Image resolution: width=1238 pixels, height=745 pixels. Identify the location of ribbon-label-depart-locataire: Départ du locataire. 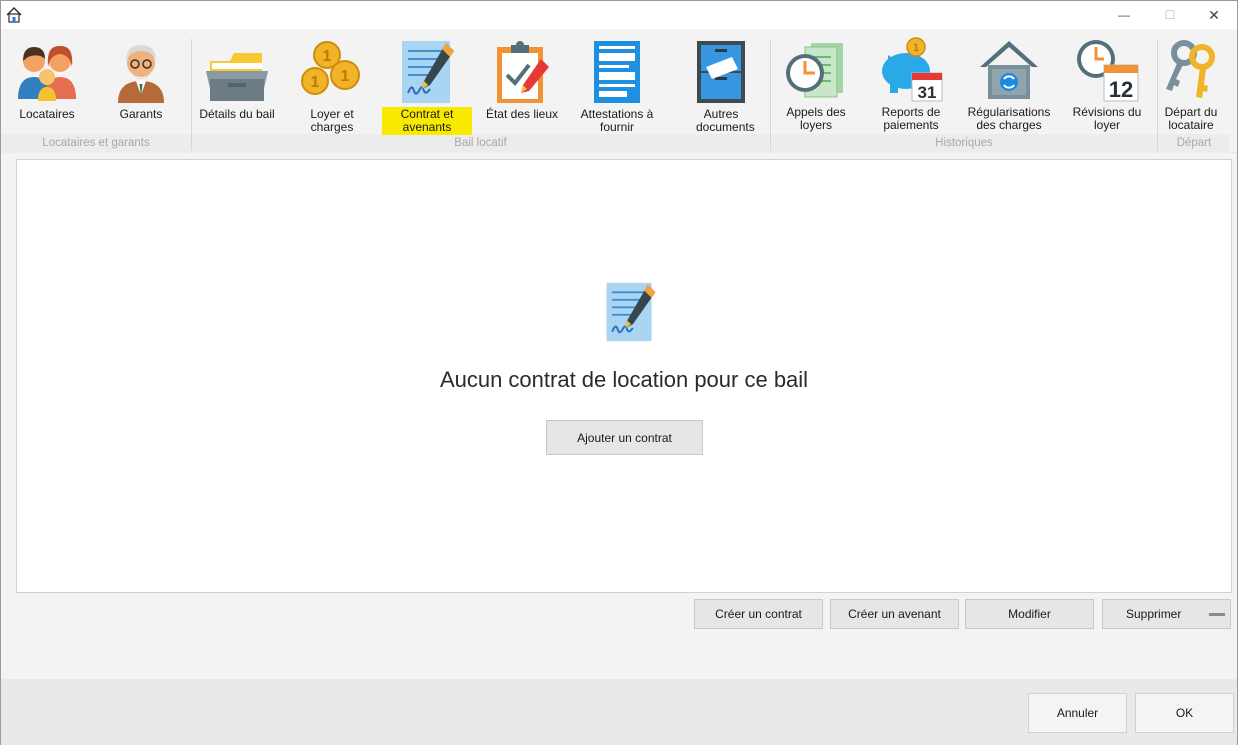
(1191, 118).